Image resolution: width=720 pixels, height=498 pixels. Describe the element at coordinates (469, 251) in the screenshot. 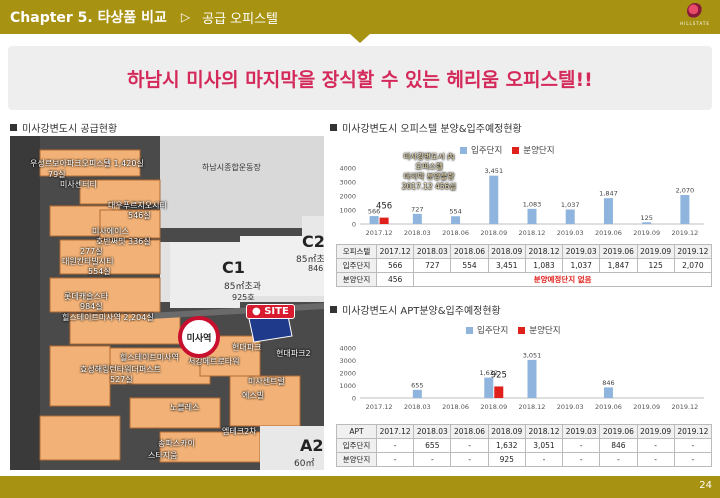

I see `table-cell: 2018.06` at that location.